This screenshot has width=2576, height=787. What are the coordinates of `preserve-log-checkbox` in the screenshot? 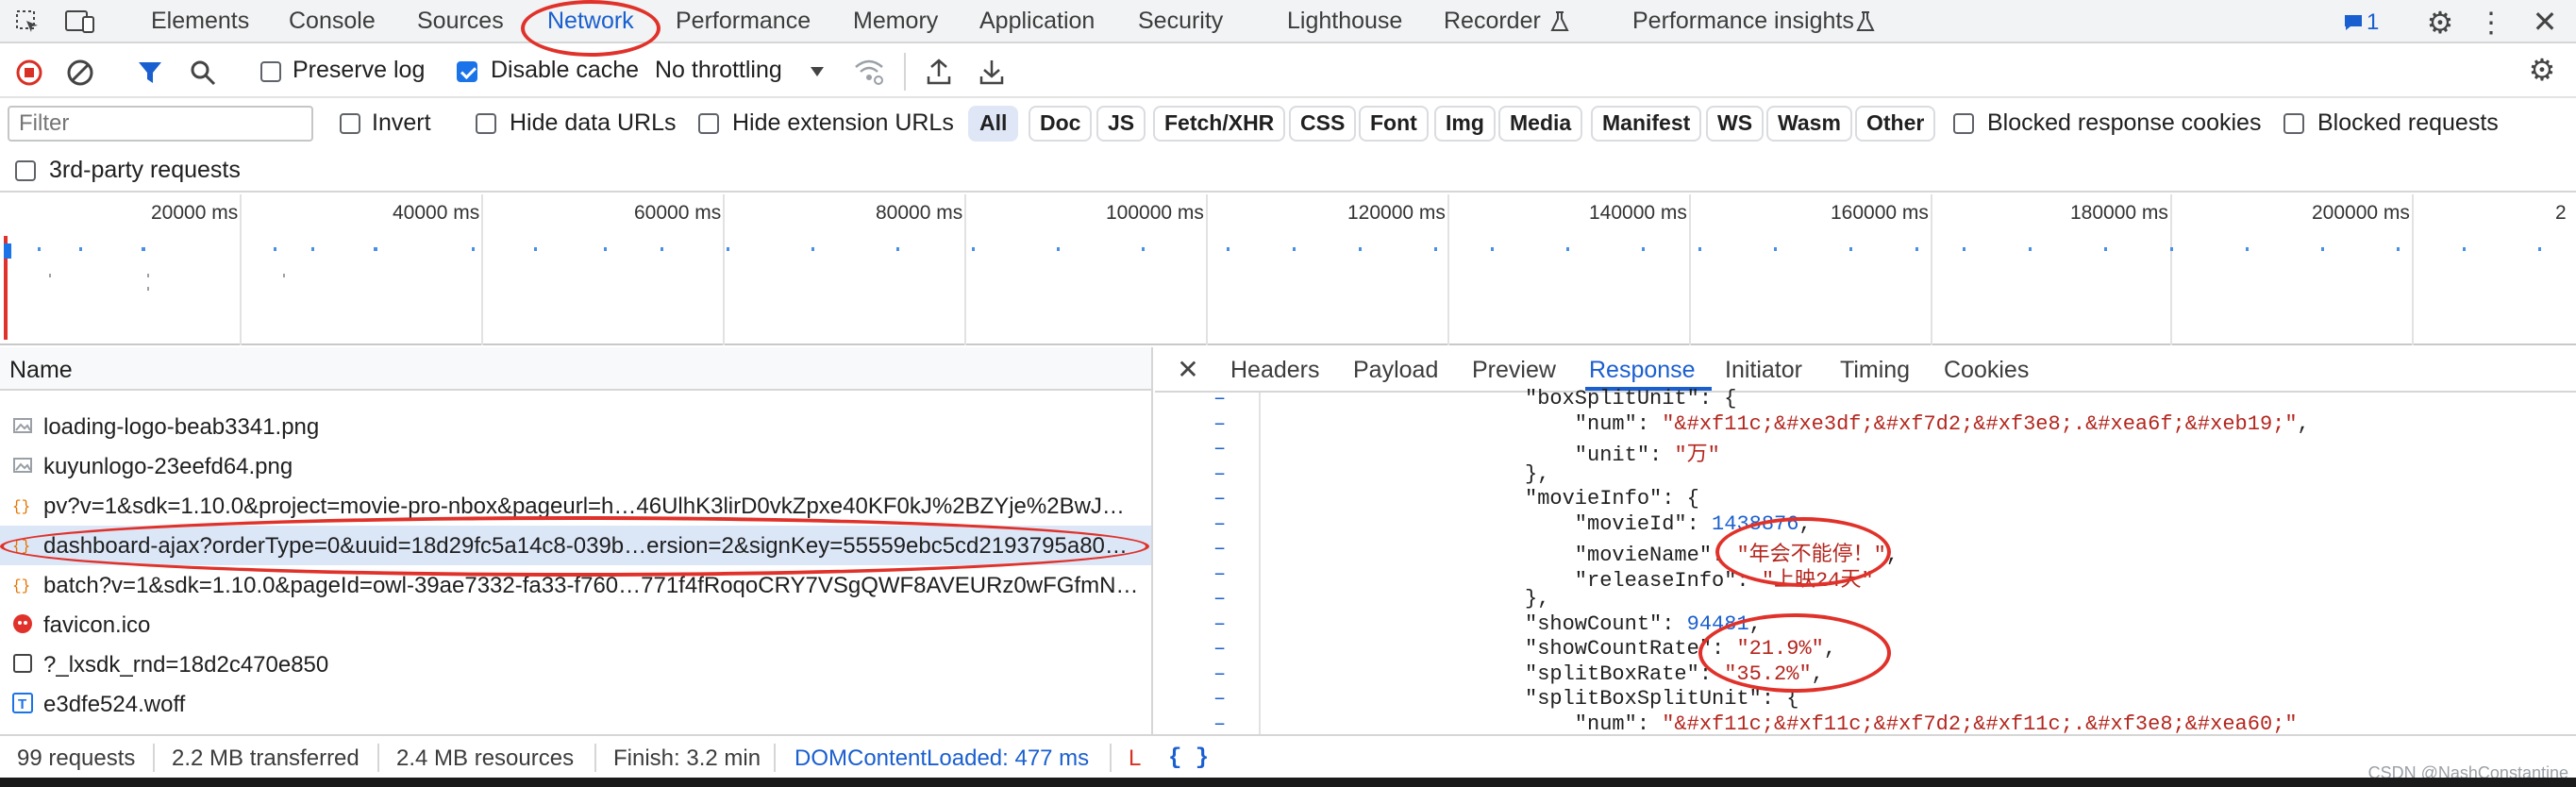 It's located at (270, 71).